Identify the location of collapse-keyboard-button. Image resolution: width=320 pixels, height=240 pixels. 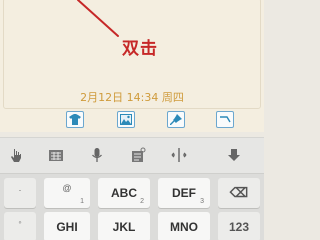
(234, 155).